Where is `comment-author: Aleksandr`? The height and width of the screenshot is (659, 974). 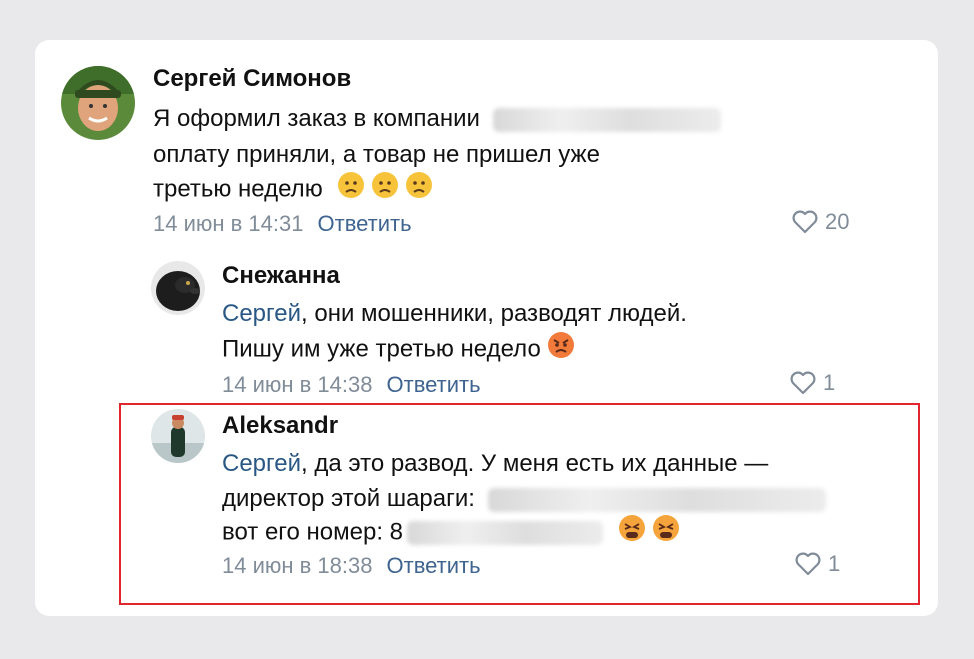
comment-author: Aleksandr is located at coordinates (280, 426).